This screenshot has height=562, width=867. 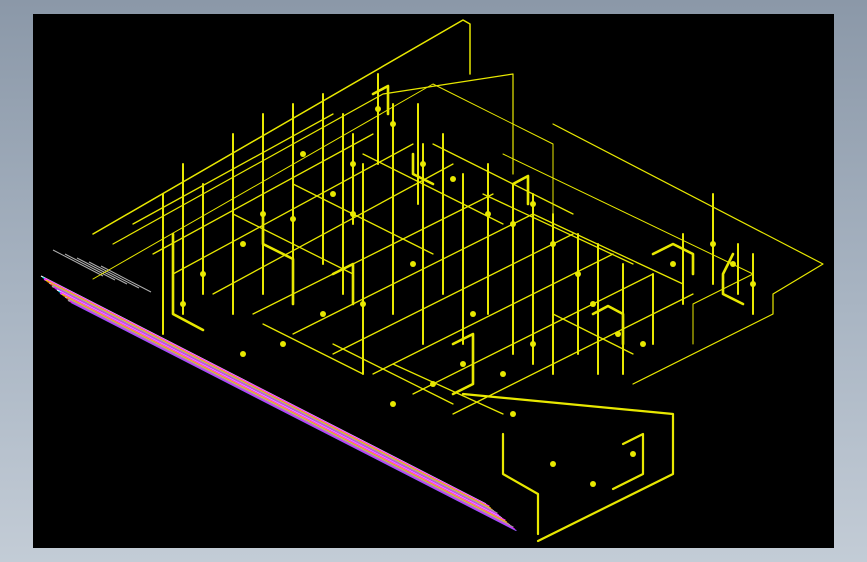 I want to click on right-boundary, so click(x=688, y=254).